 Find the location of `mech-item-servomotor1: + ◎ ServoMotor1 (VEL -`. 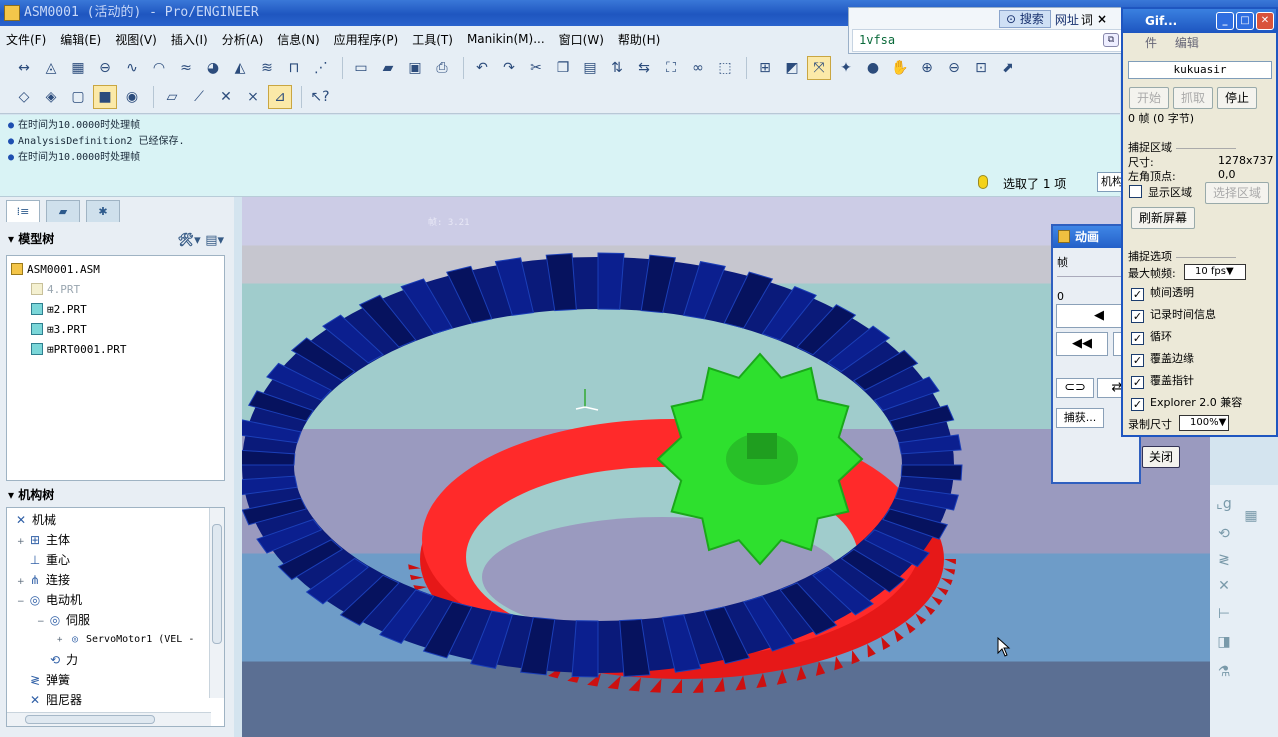

mech-item-servomotor1: + ◎ ServoMotor1 (VEL - is located at coordinates (118, 640).